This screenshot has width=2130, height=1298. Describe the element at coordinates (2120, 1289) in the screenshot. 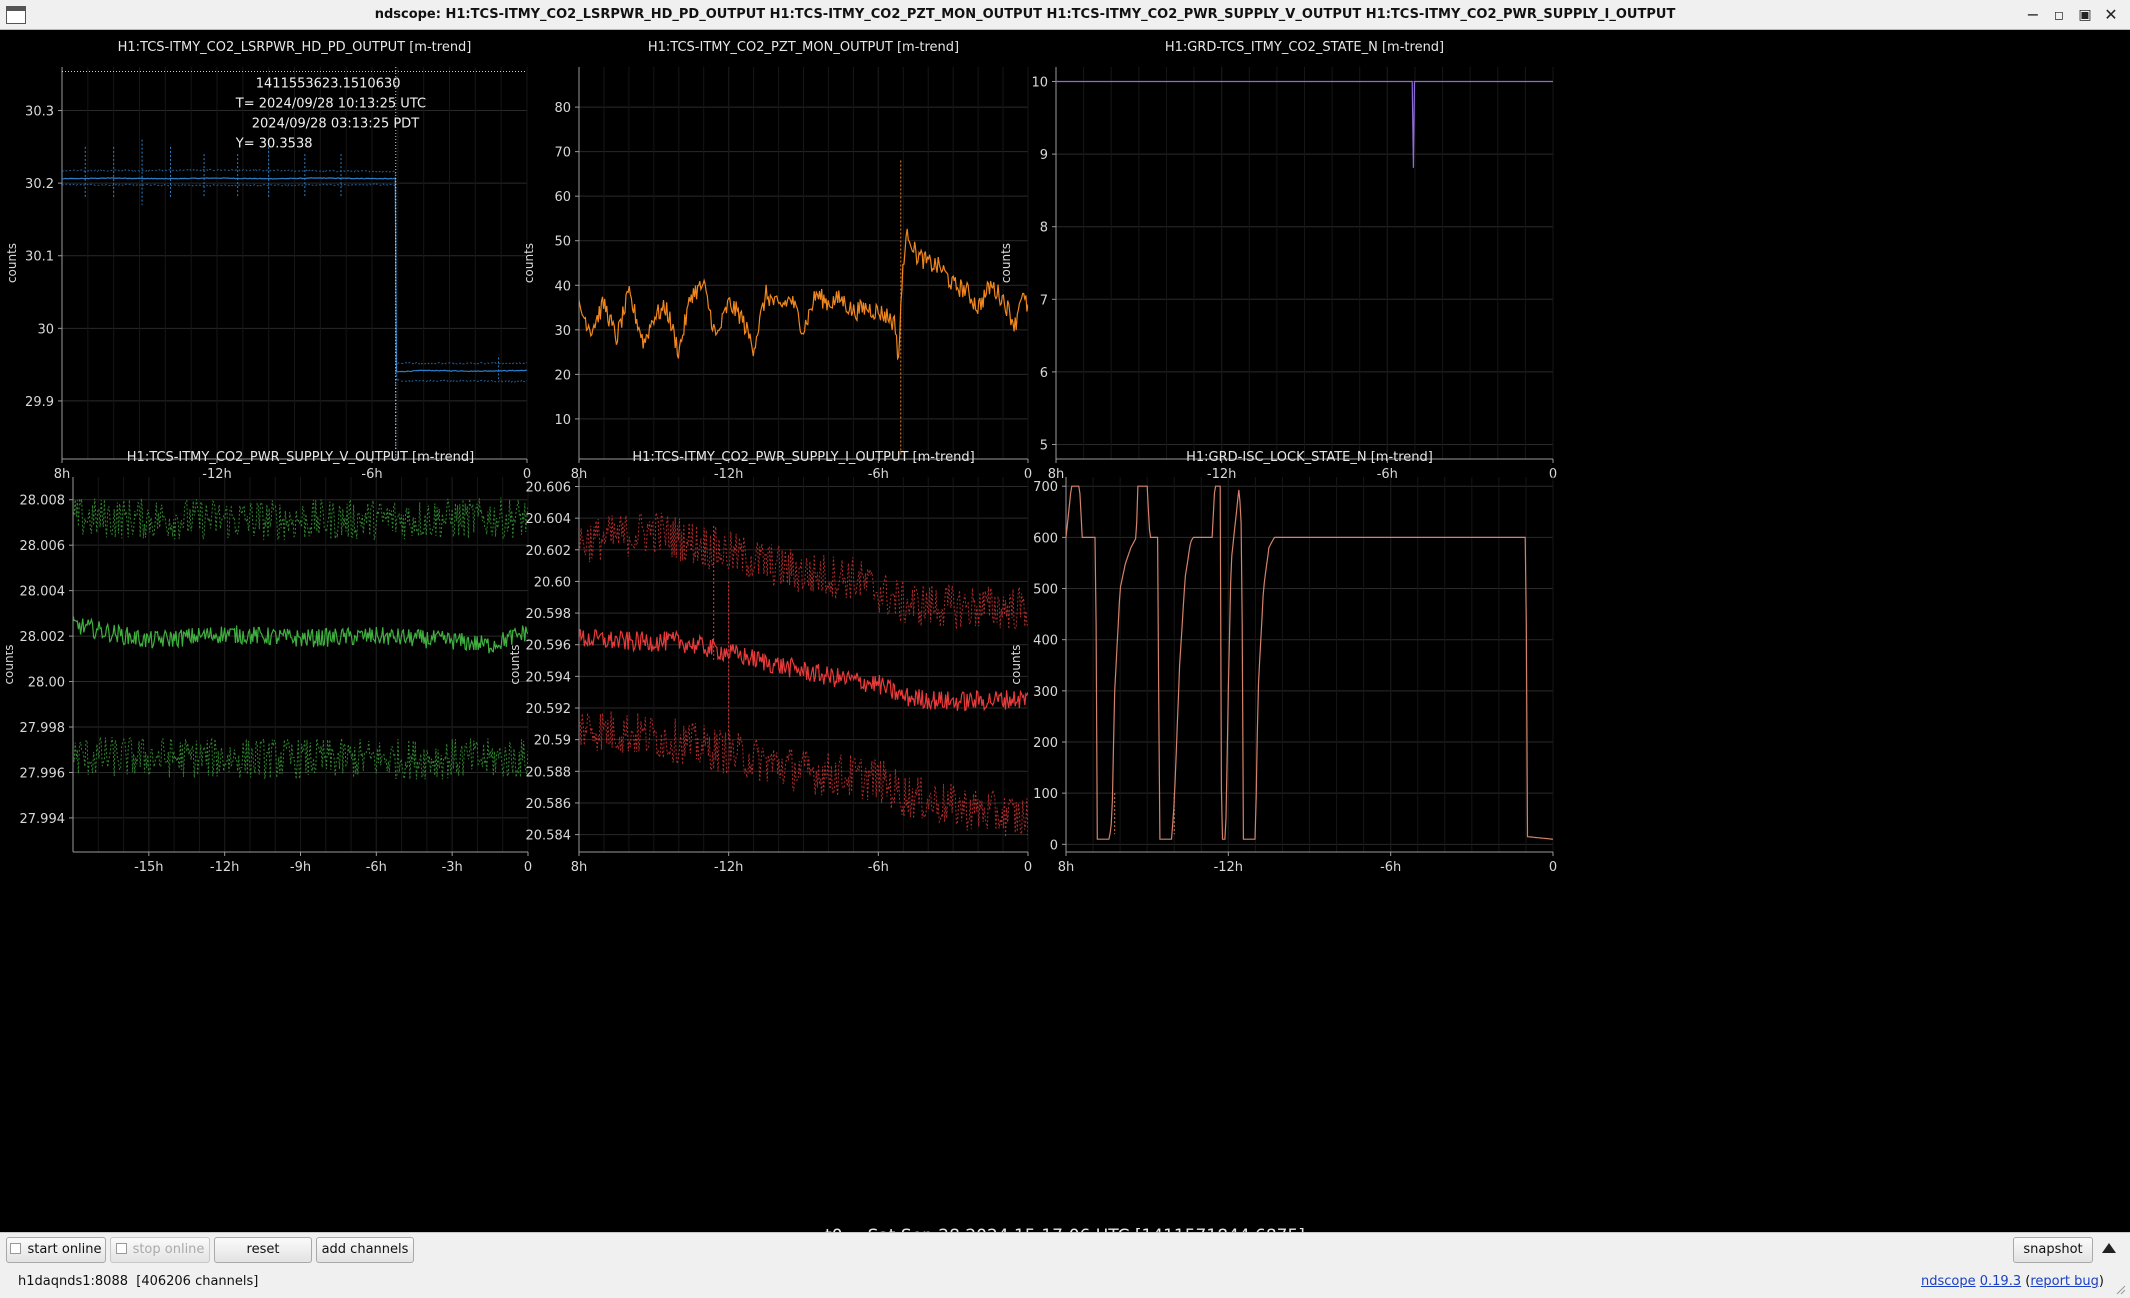

I see `resize-grip-icon` at that location.